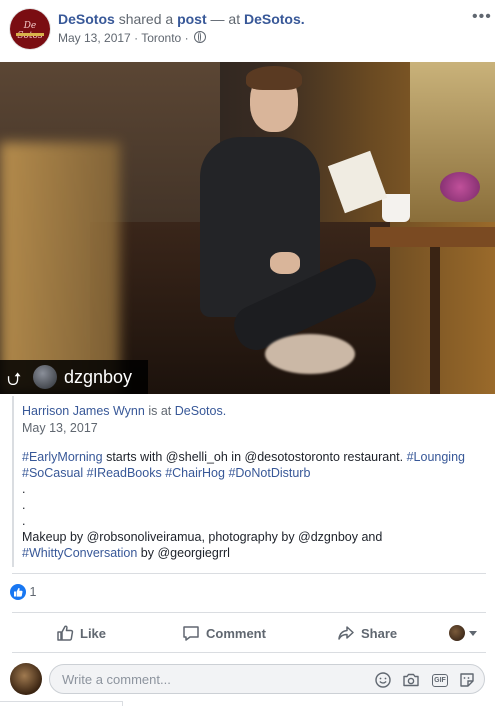 This screenshot has width=495, height=706. What do you see at coordinates (274, 19) in the screenshot?
I see `location-link: DeSotos.` at bounding box center [274, 19].